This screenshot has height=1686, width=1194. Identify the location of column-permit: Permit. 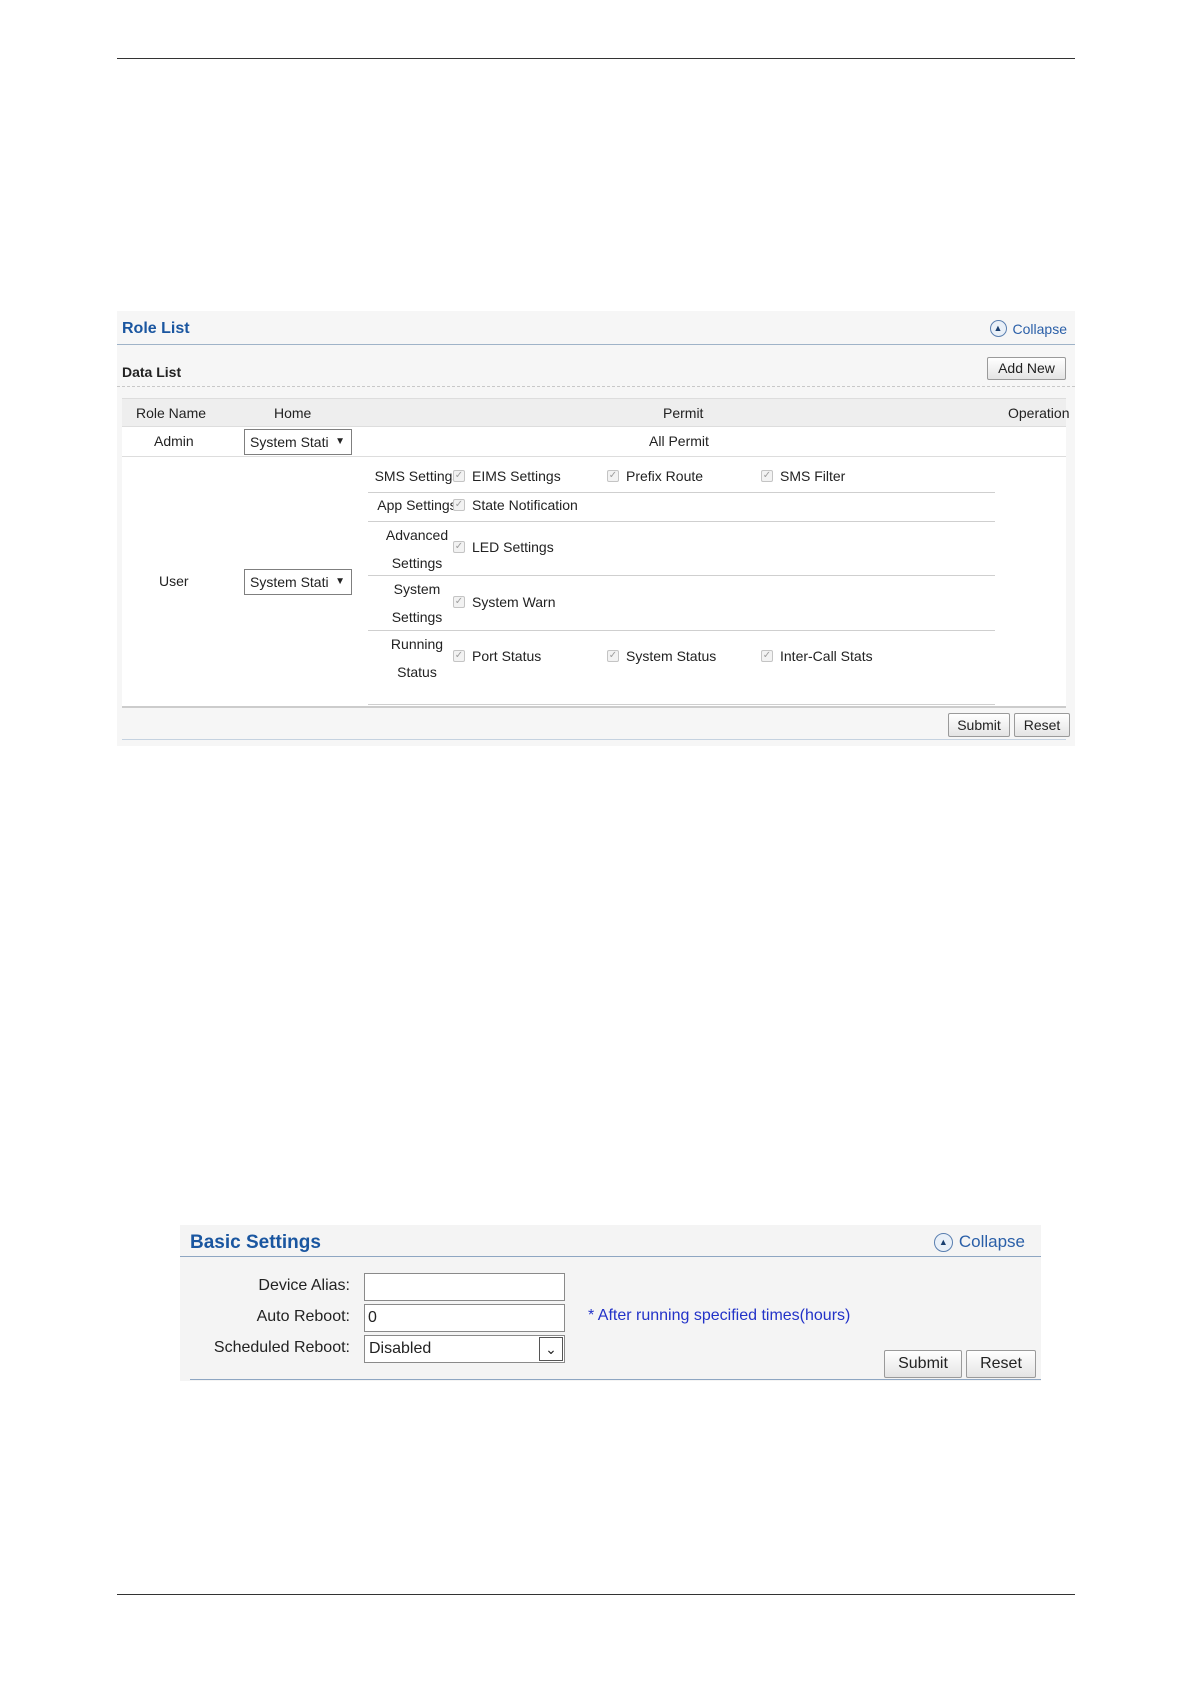
(683, 413).